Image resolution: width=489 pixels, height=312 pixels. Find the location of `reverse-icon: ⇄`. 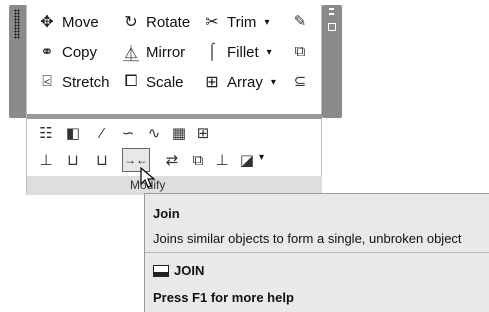

reverse-icon: ⇄ is located at coordinates (172, 160).